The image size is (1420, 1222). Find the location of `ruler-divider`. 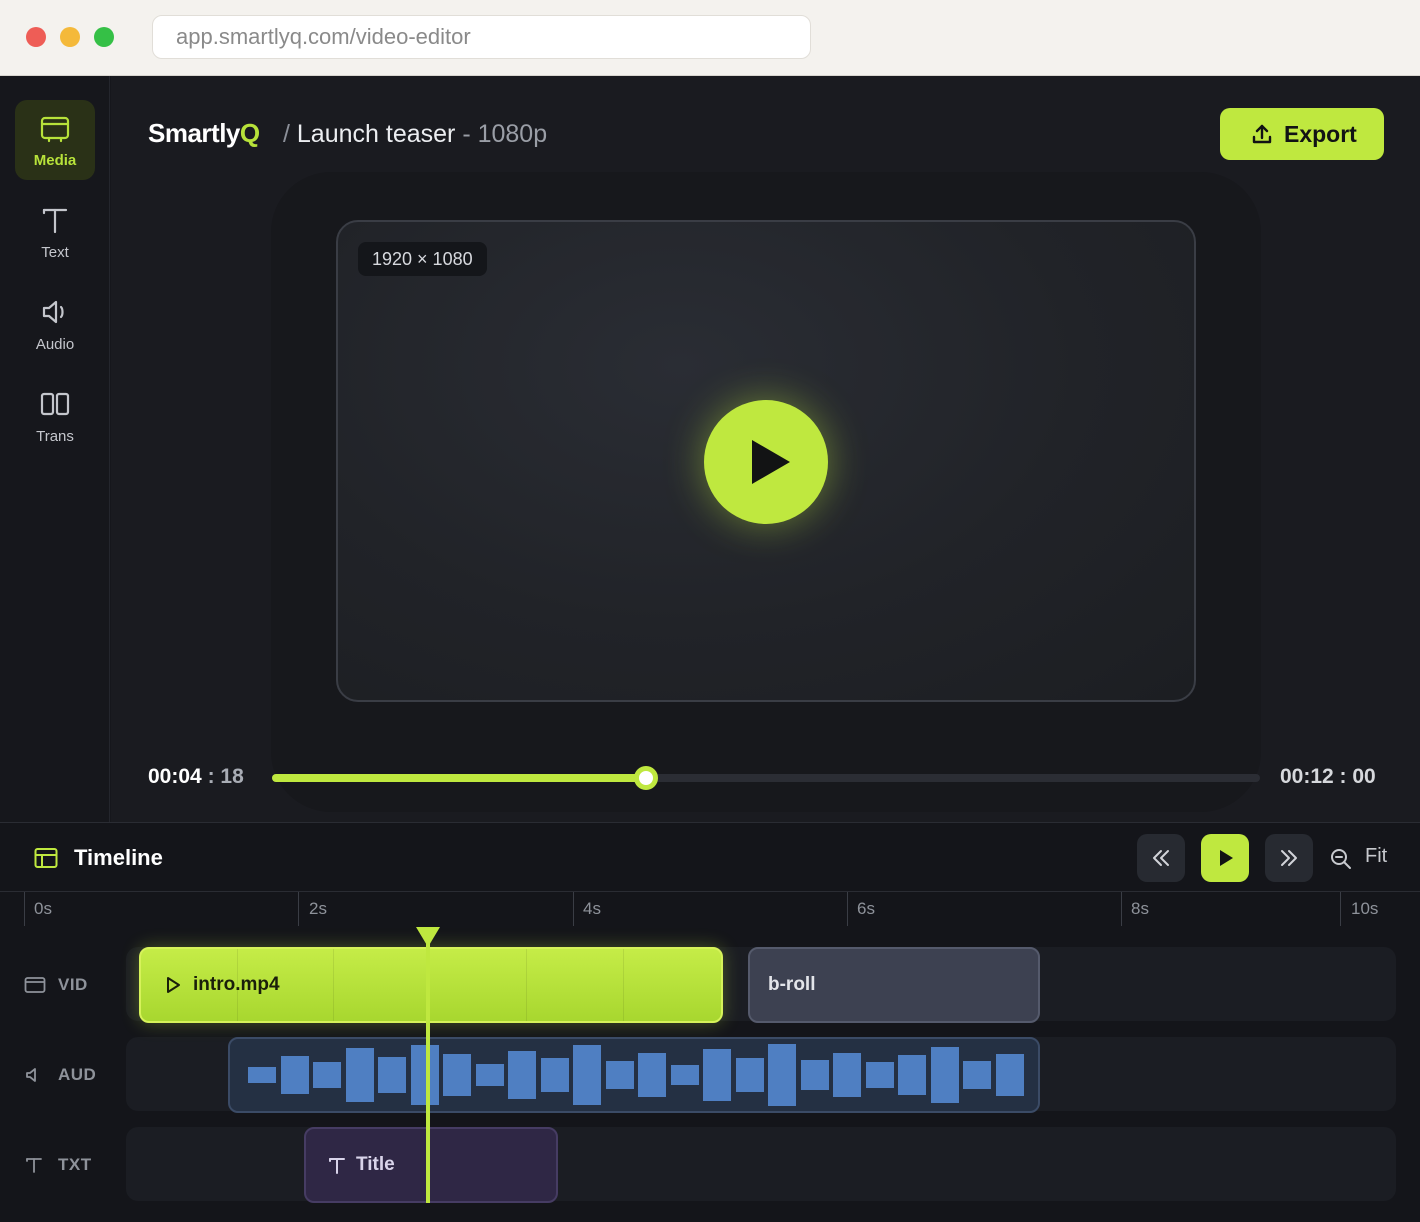

ruler-divider is located at coordinates (710, 891).